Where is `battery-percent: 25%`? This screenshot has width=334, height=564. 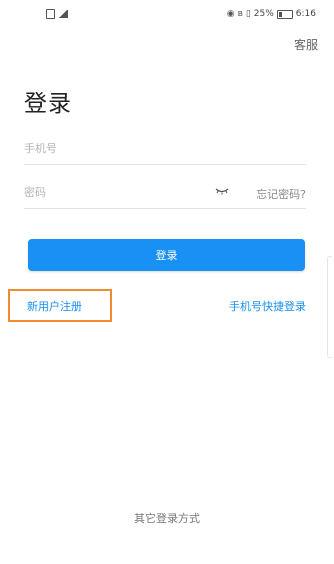
battery-percent: 25% is located at coordinates (263, 14).